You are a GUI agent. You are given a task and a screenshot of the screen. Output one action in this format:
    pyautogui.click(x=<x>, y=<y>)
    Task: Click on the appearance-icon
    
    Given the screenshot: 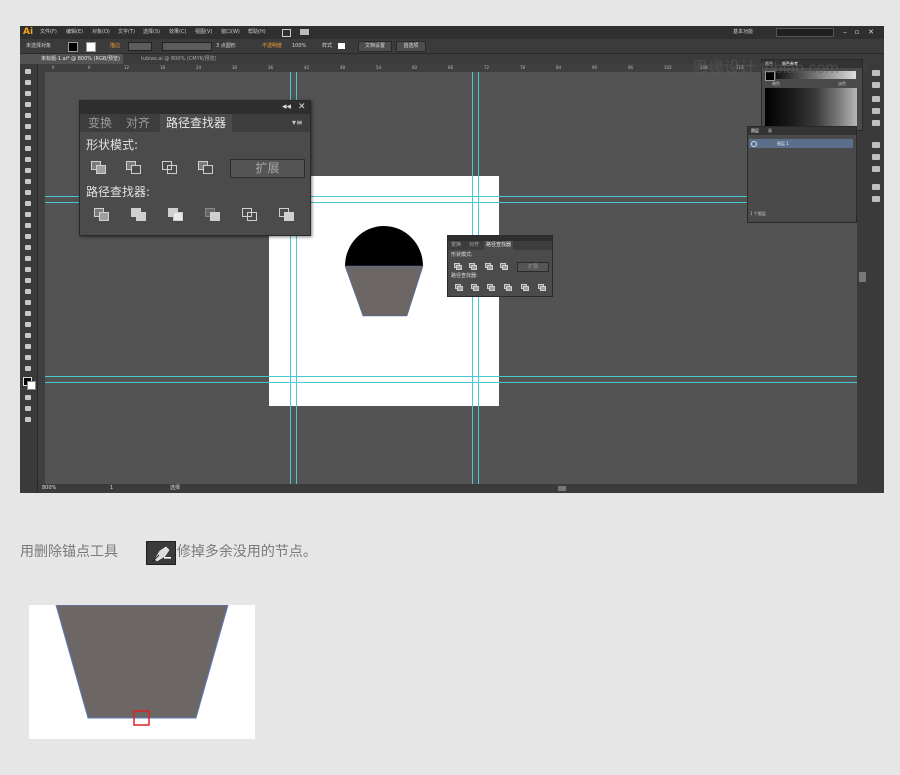 What is the action you would take?
    pyautogui.click(x=876, y=187)
    